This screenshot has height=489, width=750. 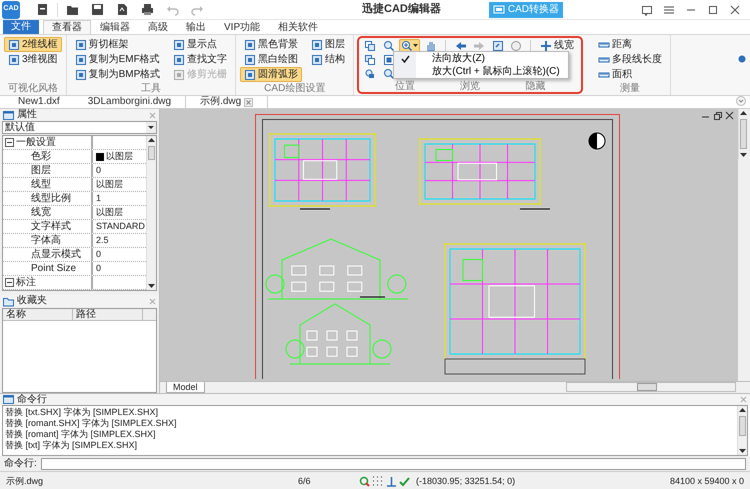 I want to click on coordinates: (-18030.95; 33251.54; 0), so click(x=466, y=481).